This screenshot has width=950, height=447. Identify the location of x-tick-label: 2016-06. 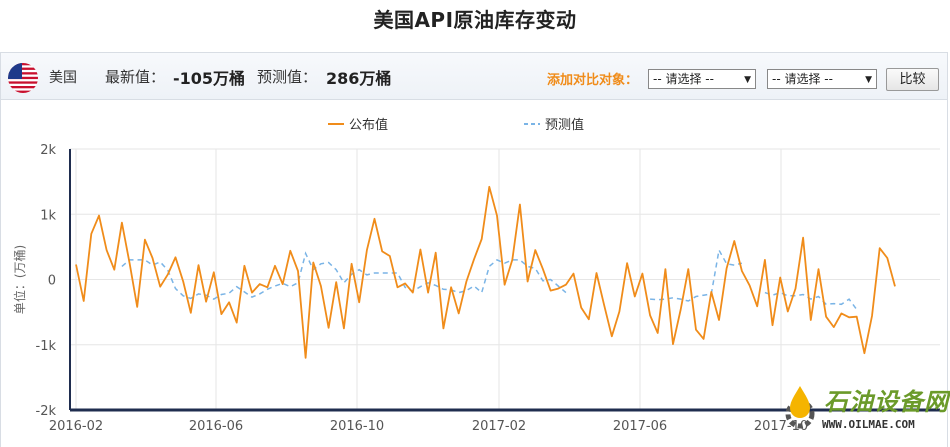
(216, 426).